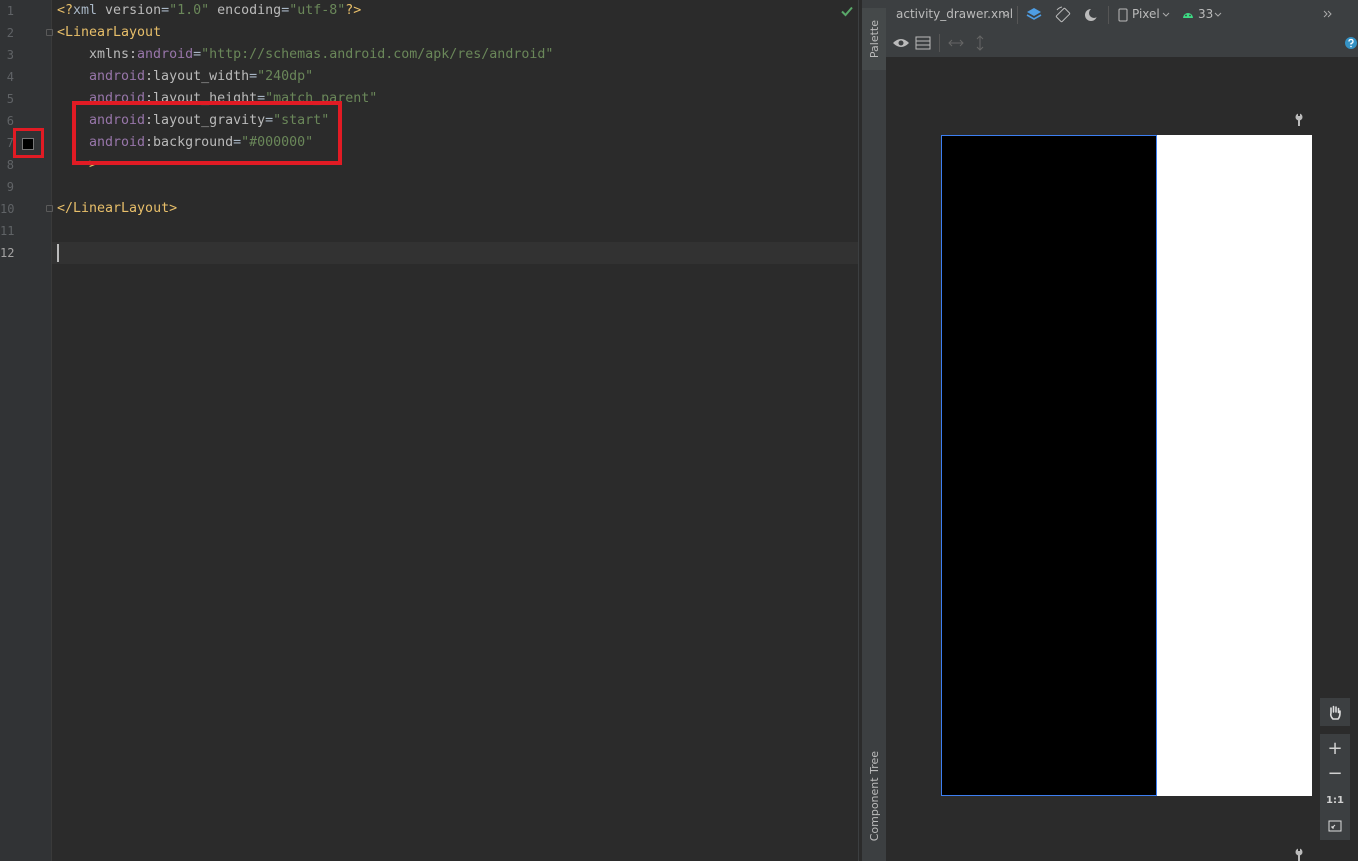 The height and width of the screenshot is (861, 1358). I want to click on attr-name: xmlns:, so click(113, 54).